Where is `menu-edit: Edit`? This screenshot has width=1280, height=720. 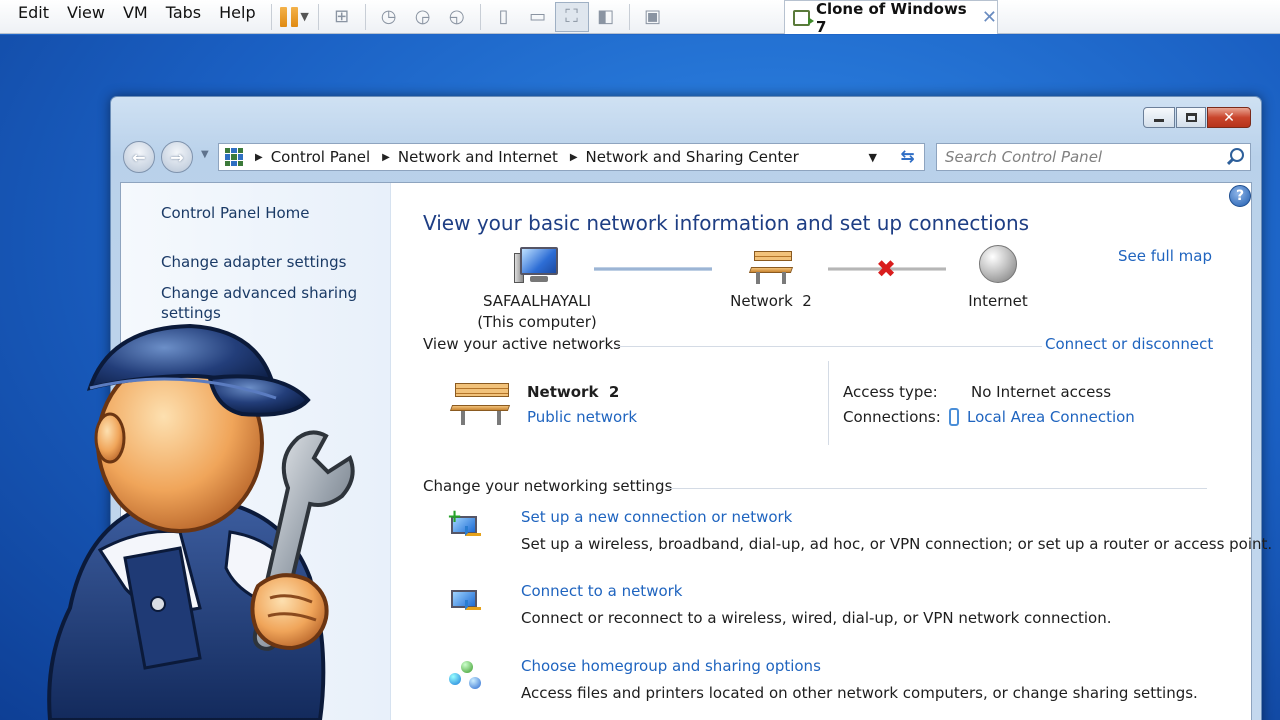
menu-edit: Edit is located at coordinates (29, 17).